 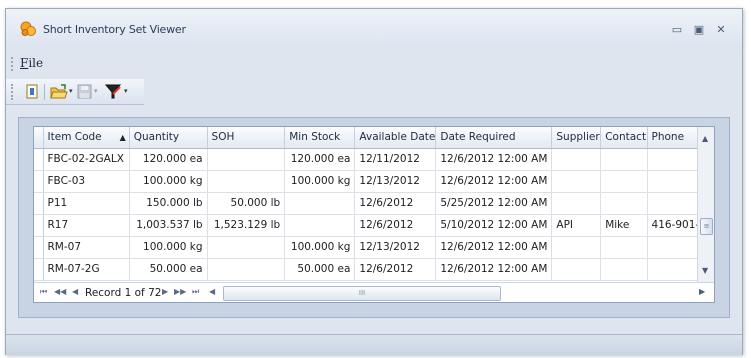 I want to click on maximize-icon: ▣, so click(x=699, y=30).